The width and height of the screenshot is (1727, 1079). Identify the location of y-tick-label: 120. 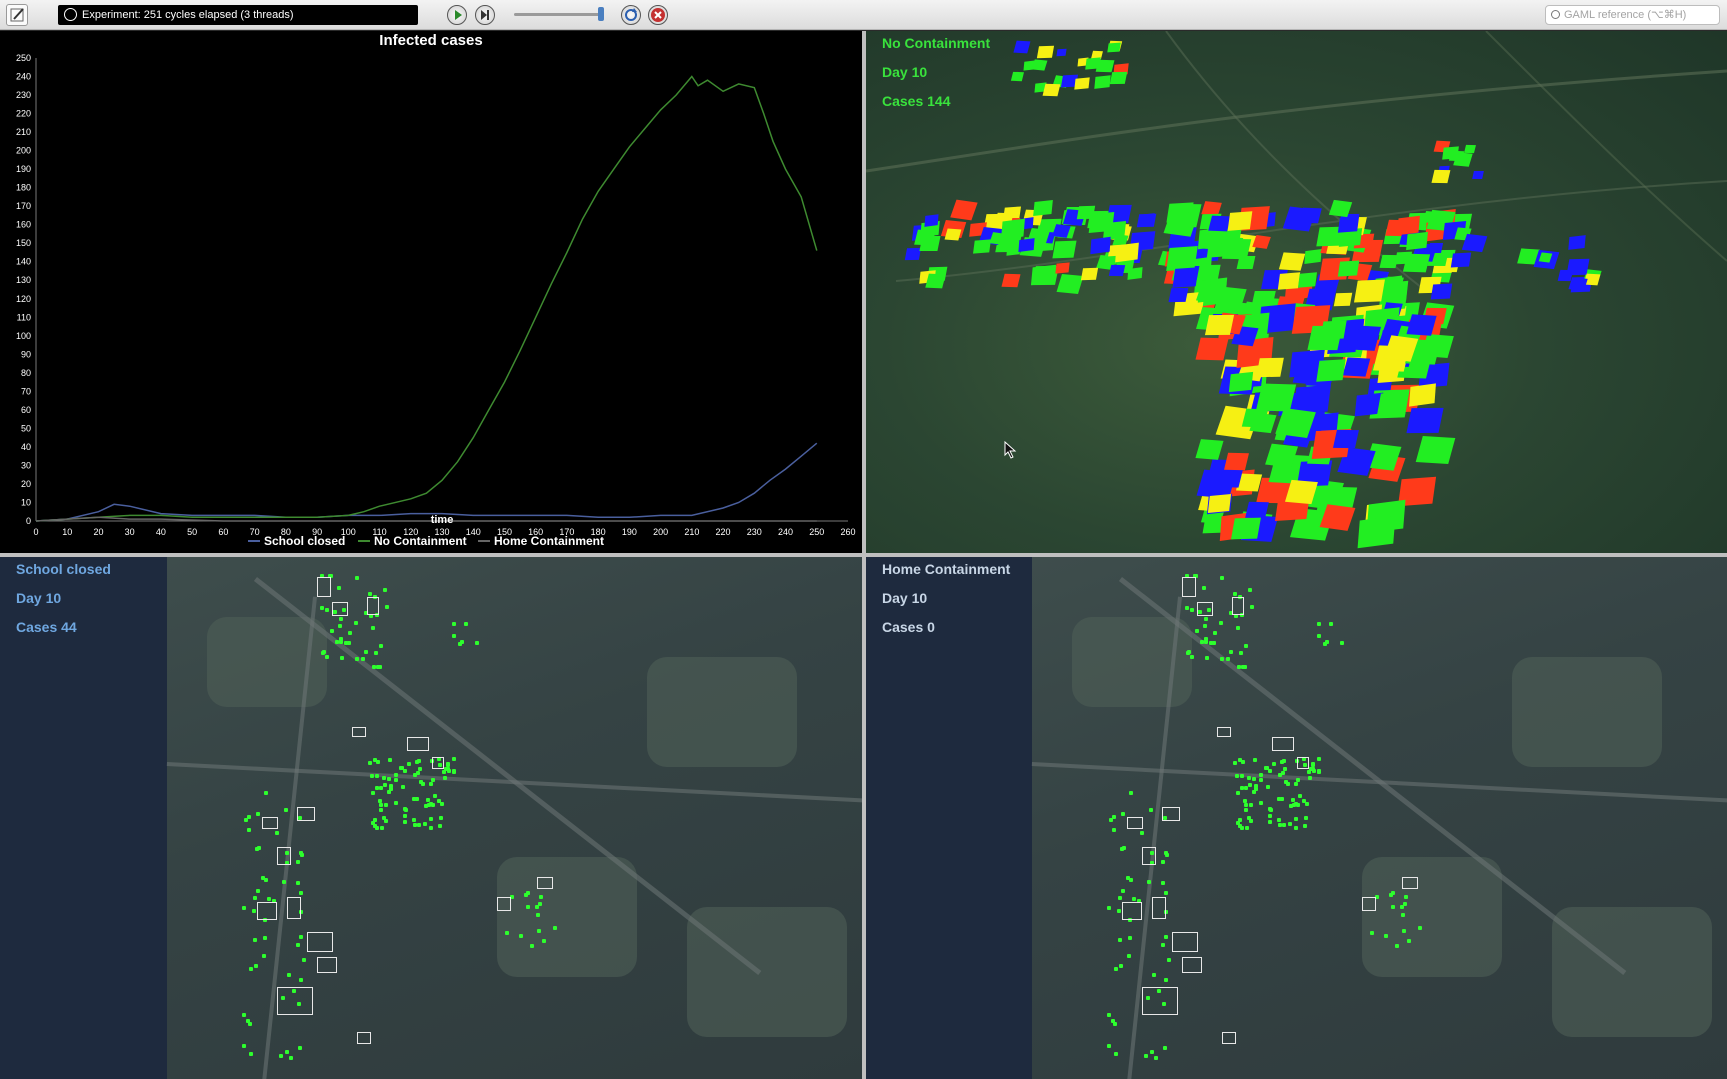
(23, 299).